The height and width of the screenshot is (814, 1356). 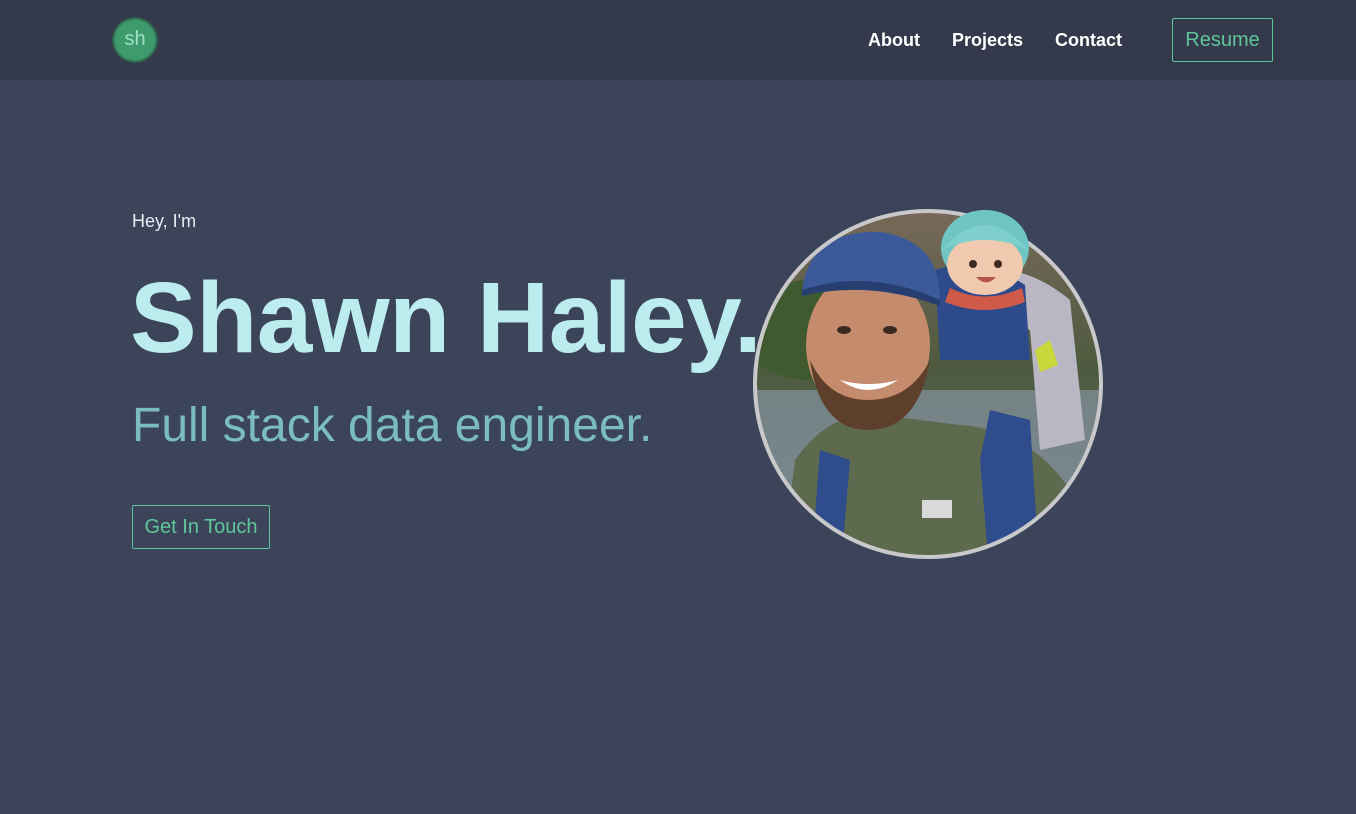 I want to click on logo-button: sh, so click(x=135, y=40).